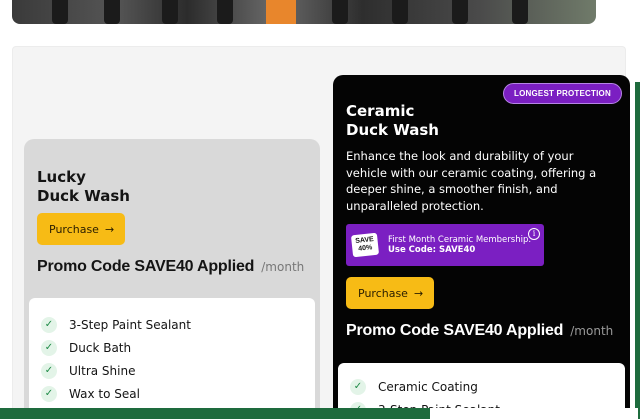 The width and height of the screenshot is (640, 419). I want to click on feature-label: 3-Step Paint Sealant, so click(130, 324).